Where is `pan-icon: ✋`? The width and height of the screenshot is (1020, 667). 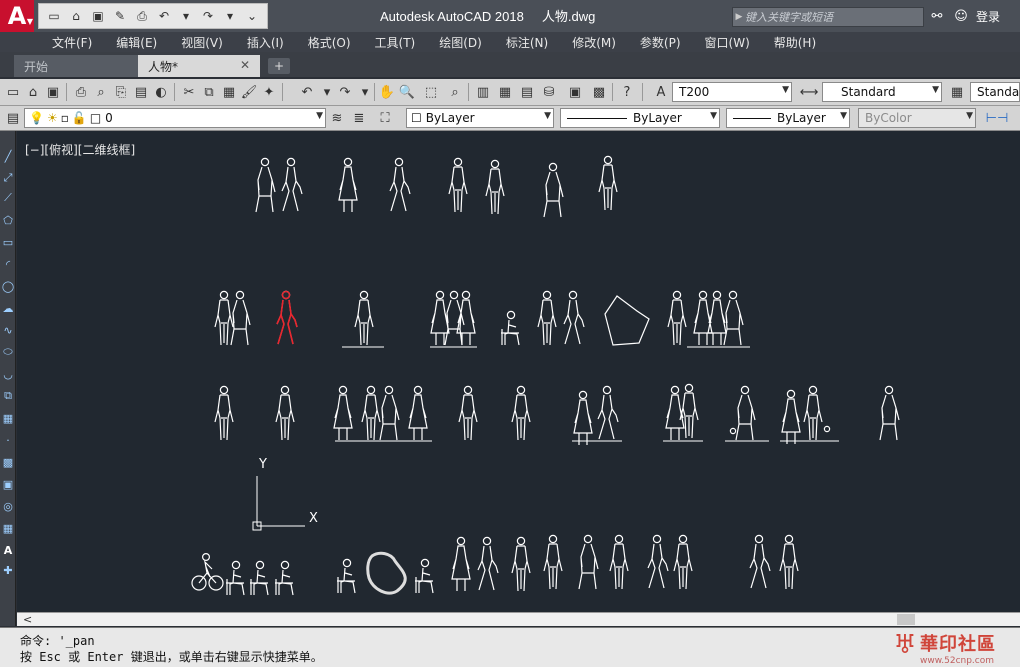 pan-icon: ✋ is located at coordinates (387, 92).